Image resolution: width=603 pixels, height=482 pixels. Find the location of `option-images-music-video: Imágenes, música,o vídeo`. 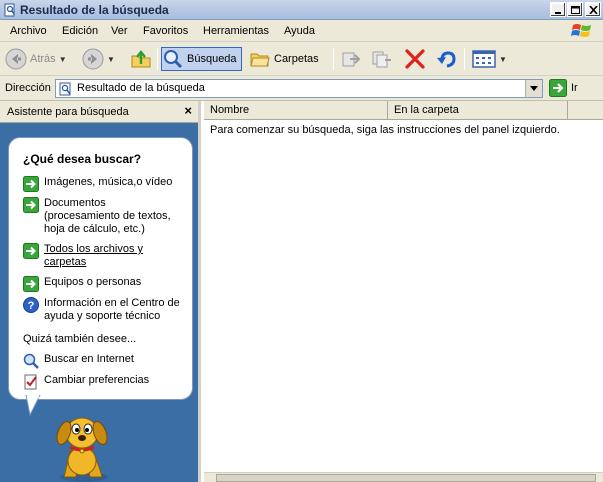

option-images-music-video: Imágenes, música,o vídeo is located at coordinates (103, 184).